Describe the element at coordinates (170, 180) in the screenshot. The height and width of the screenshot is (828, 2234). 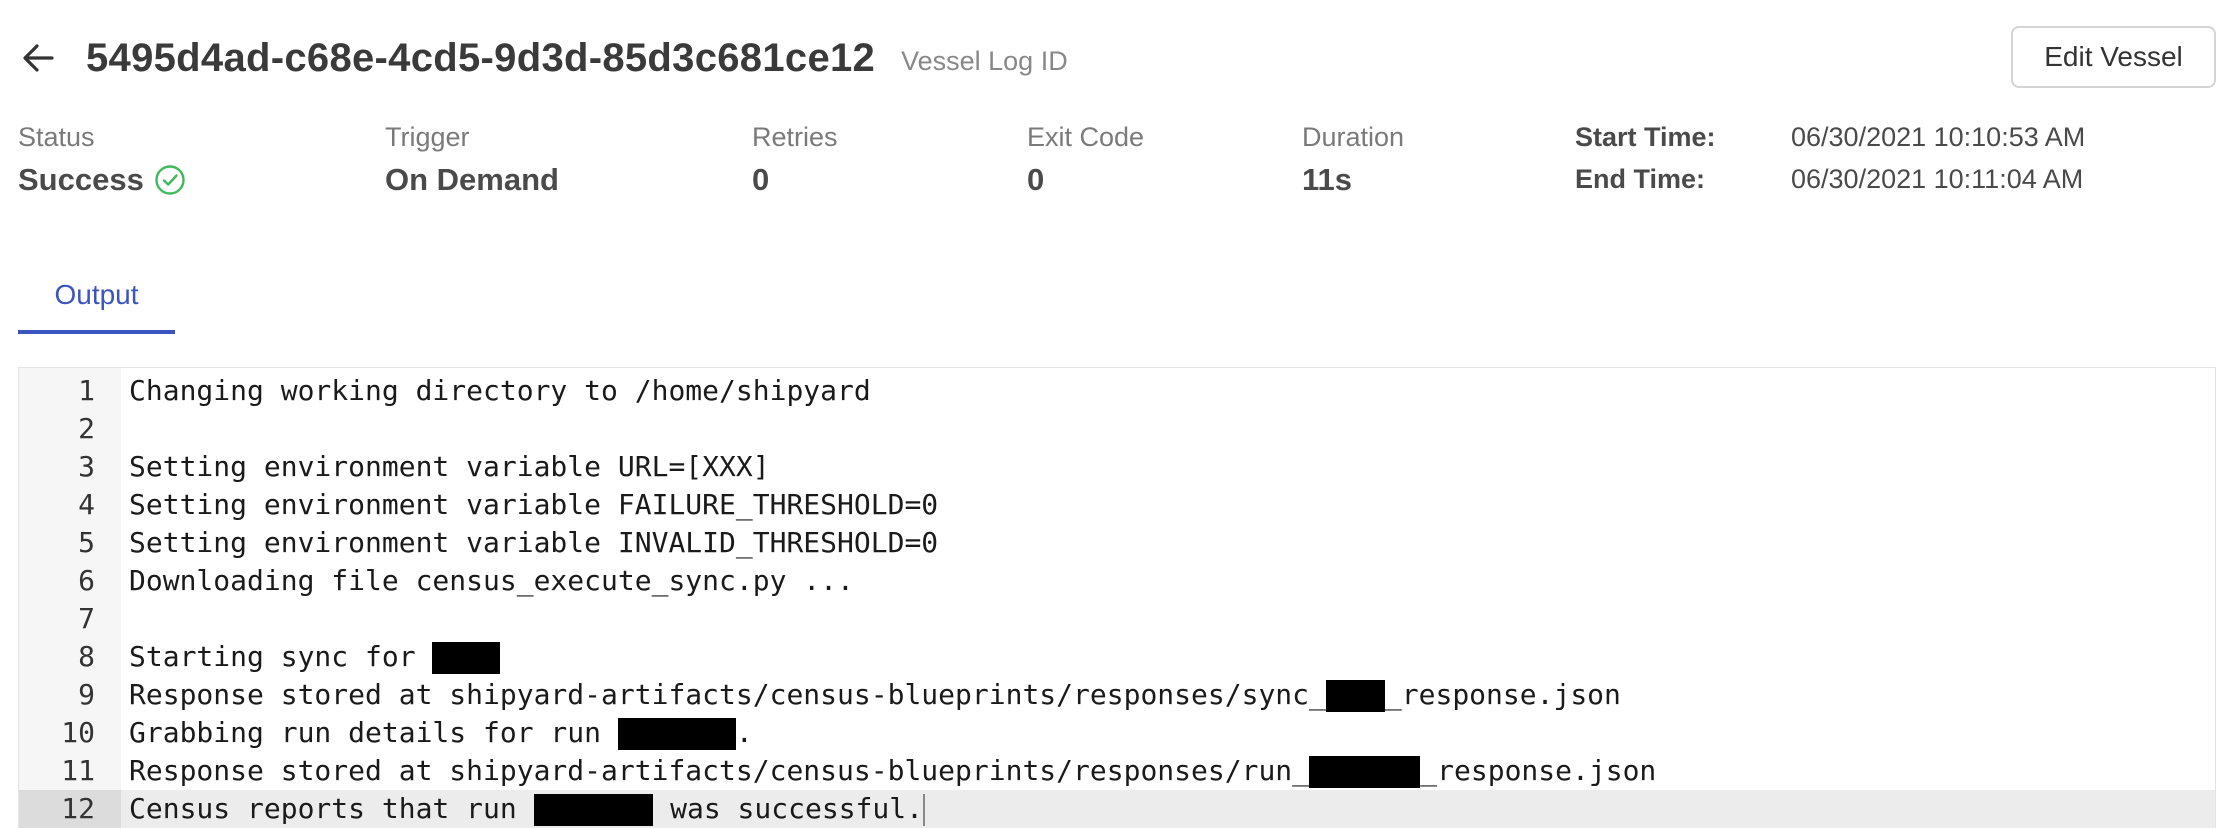
I see `check-circle-icon` at that location.